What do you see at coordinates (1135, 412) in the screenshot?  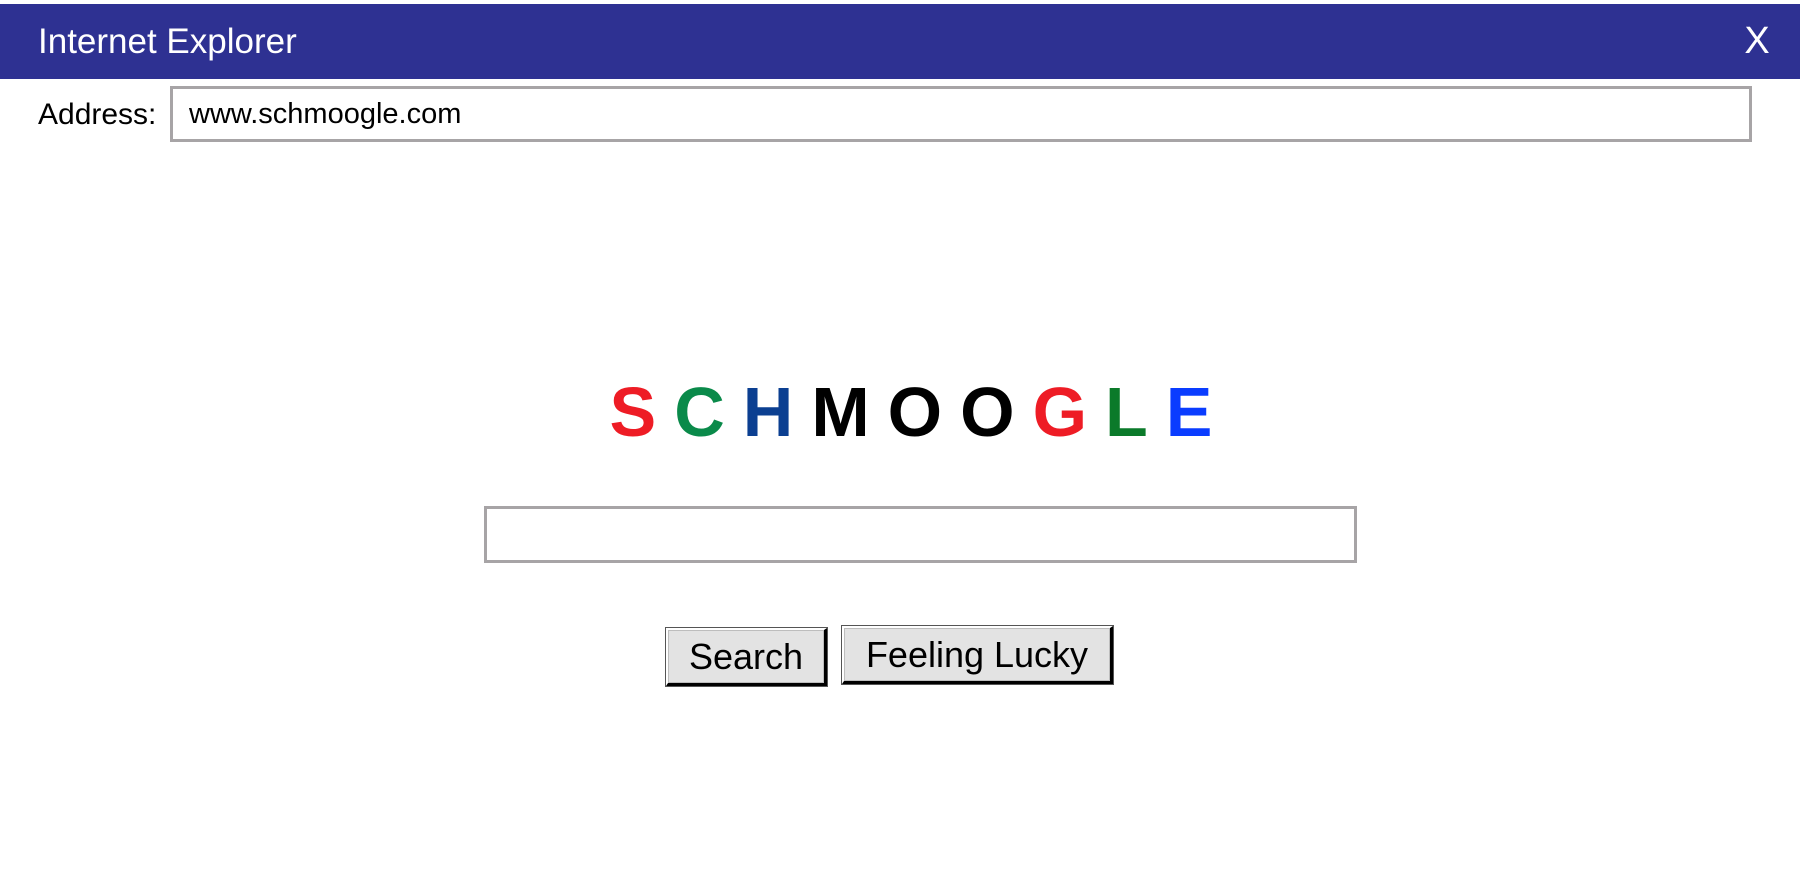 I see `logo-letter-l: L` at bounding box center [1135, 412].